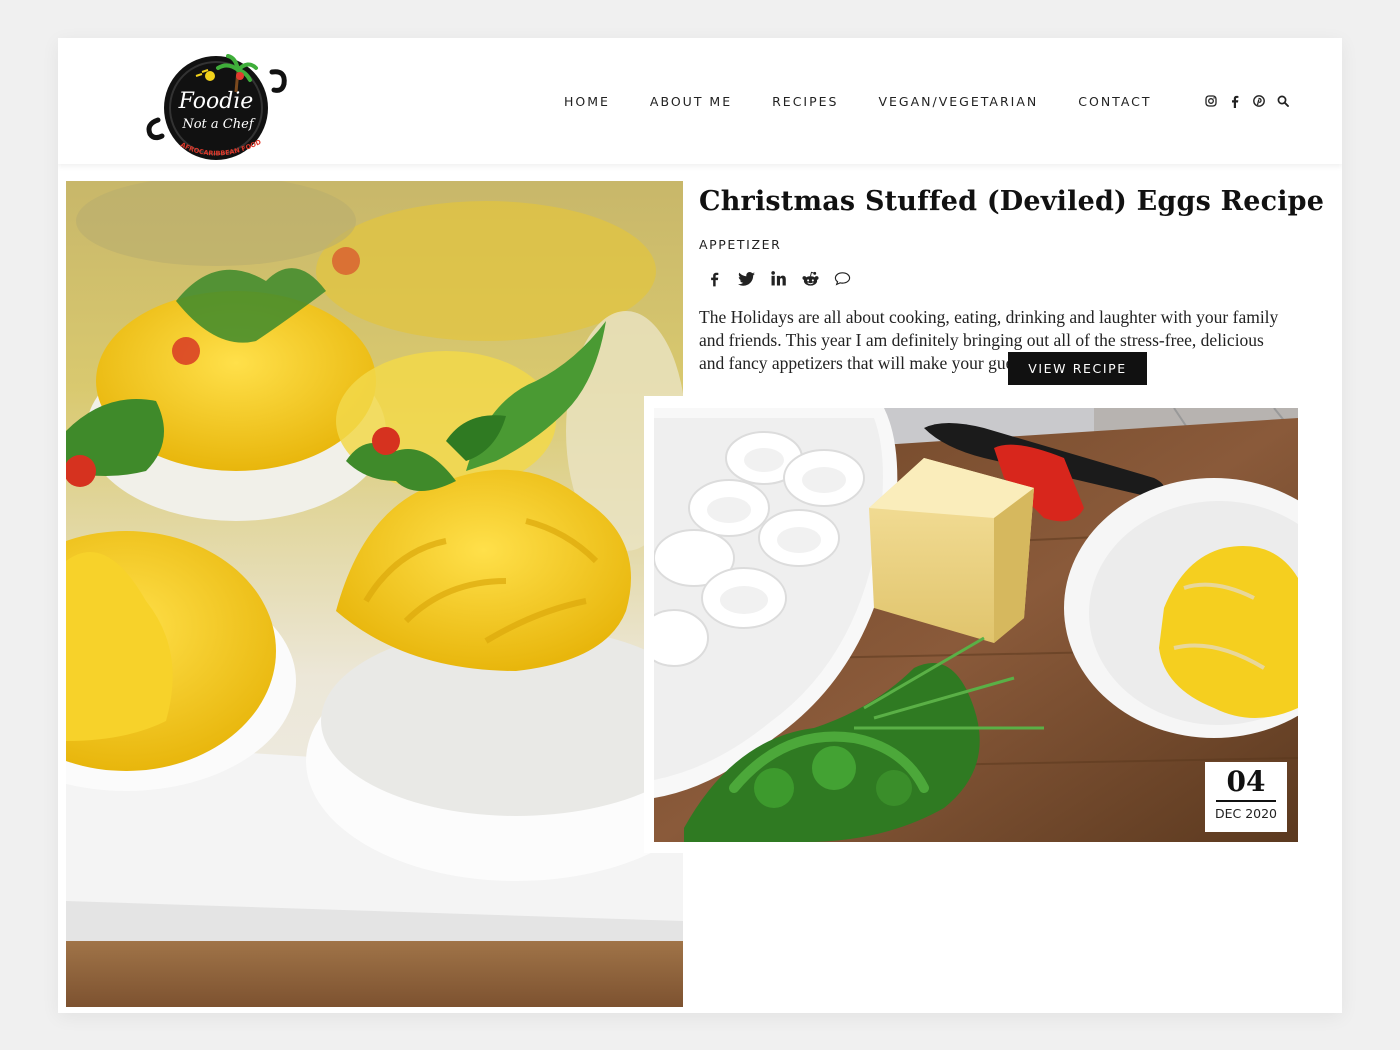  Describe the element at coordinates (1210, 101) in the screenshot. I see `instagram-icon` at that location.